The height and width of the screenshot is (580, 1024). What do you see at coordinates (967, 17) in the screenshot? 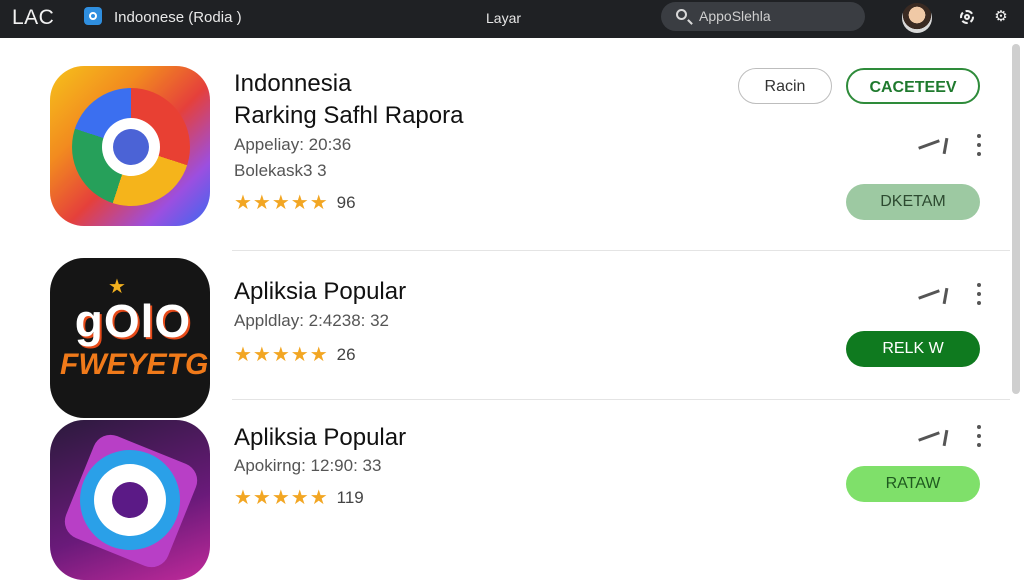
I see `gear-icon` at bounding box center [967, 17].